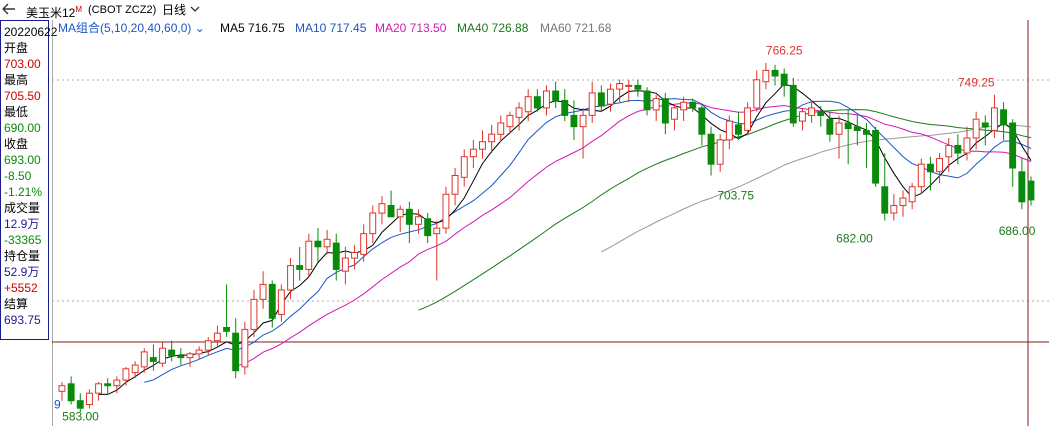  I want to click on volume-change: -33365, so click(23, 240).